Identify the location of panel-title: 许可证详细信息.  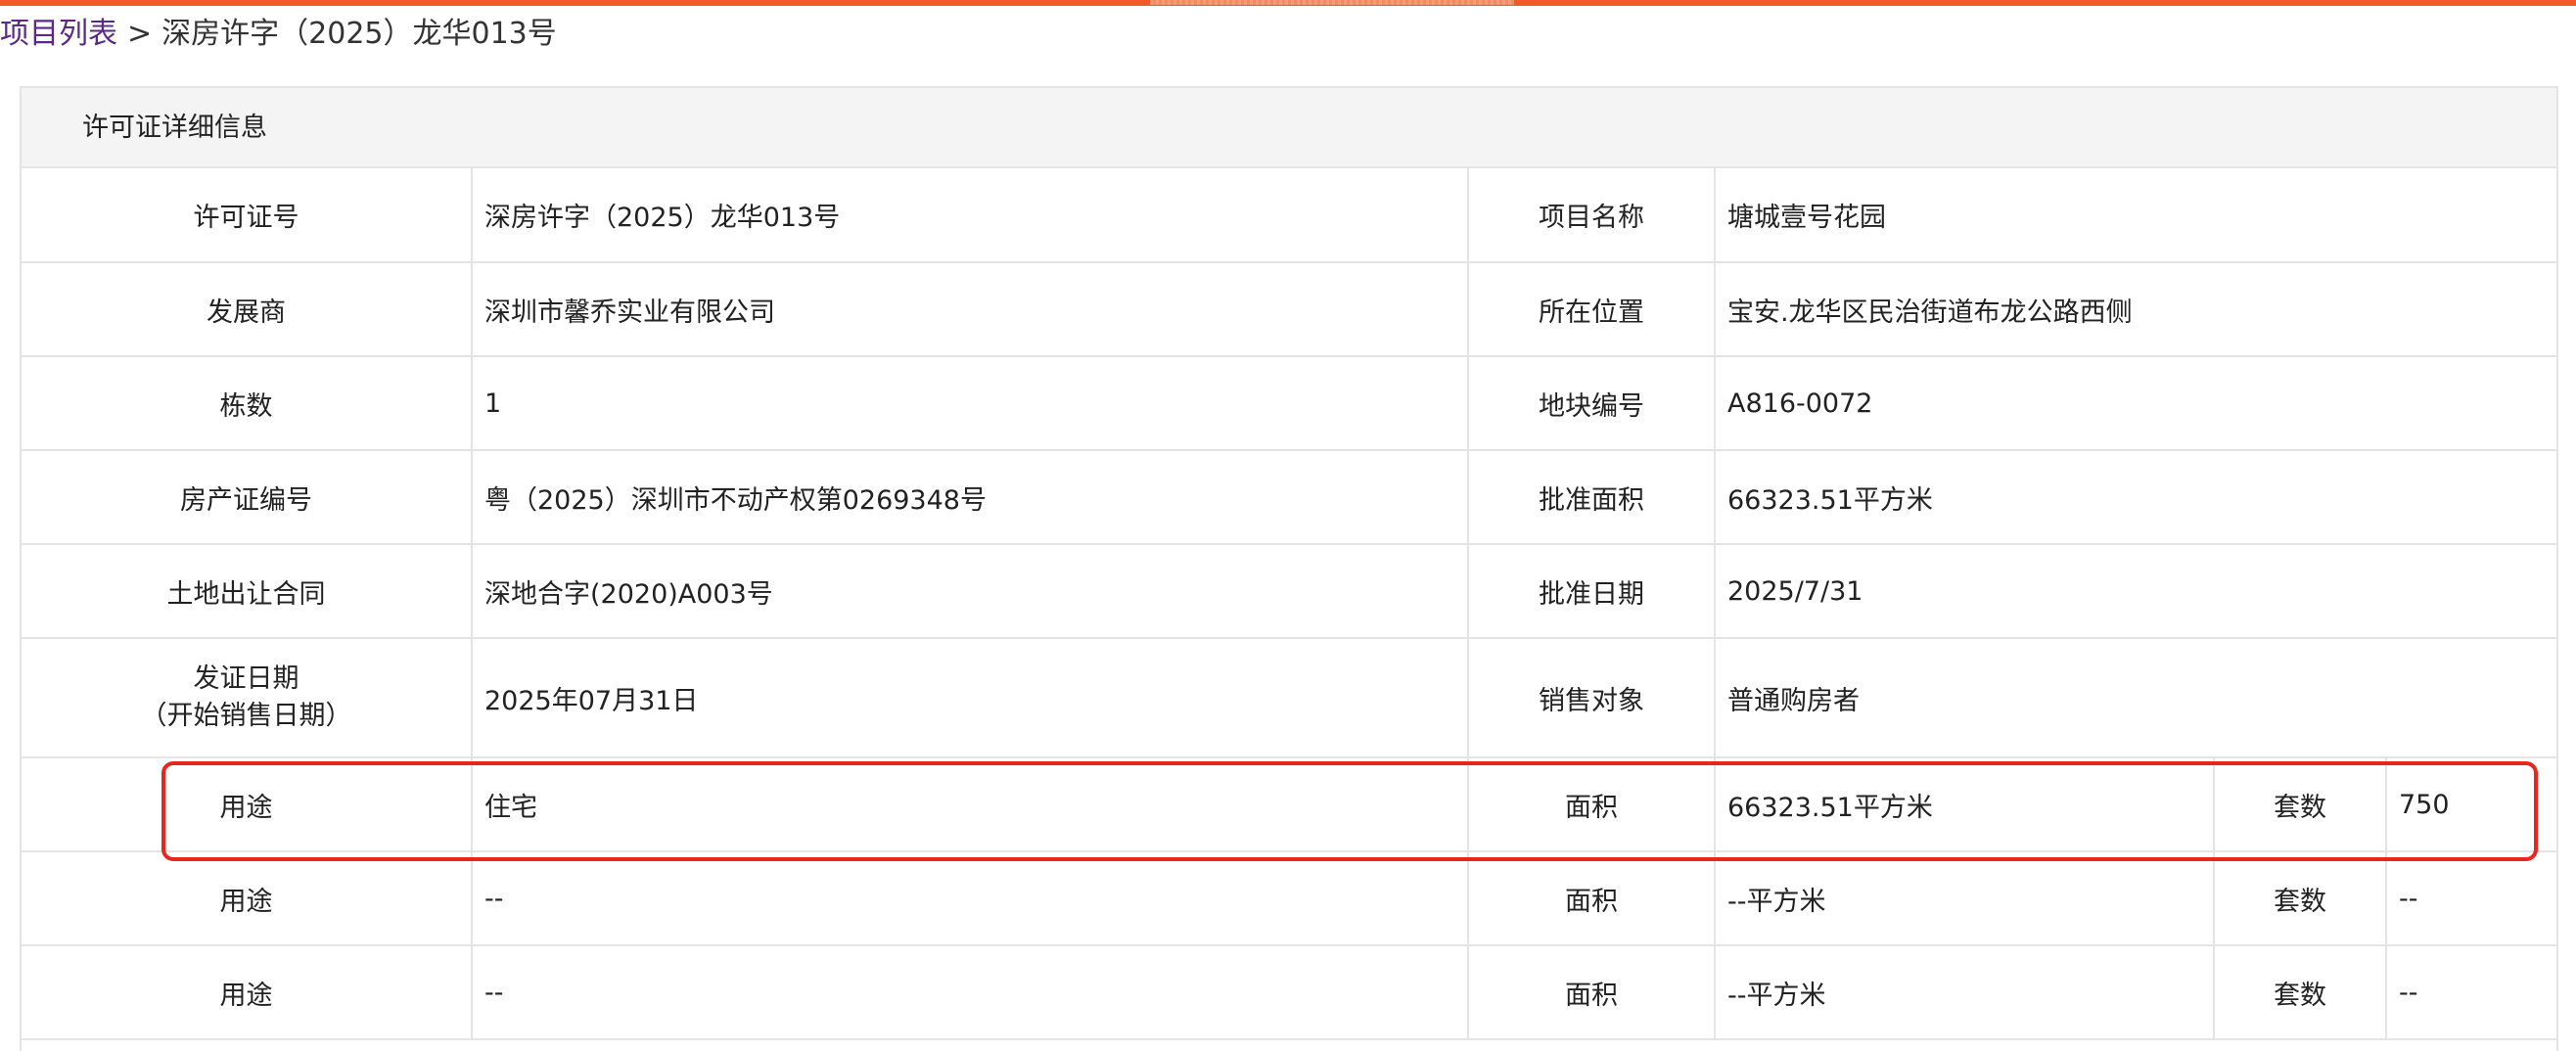
(1289, 128).